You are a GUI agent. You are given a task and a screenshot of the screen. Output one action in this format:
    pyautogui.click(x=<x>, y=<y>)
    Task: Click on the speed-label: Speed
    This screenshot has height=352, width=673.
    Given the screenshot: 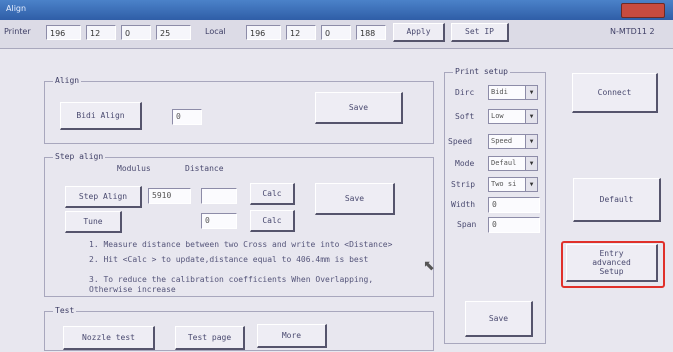 What is the action you would take?
    pyautogui.click(x=460, y=141)
    